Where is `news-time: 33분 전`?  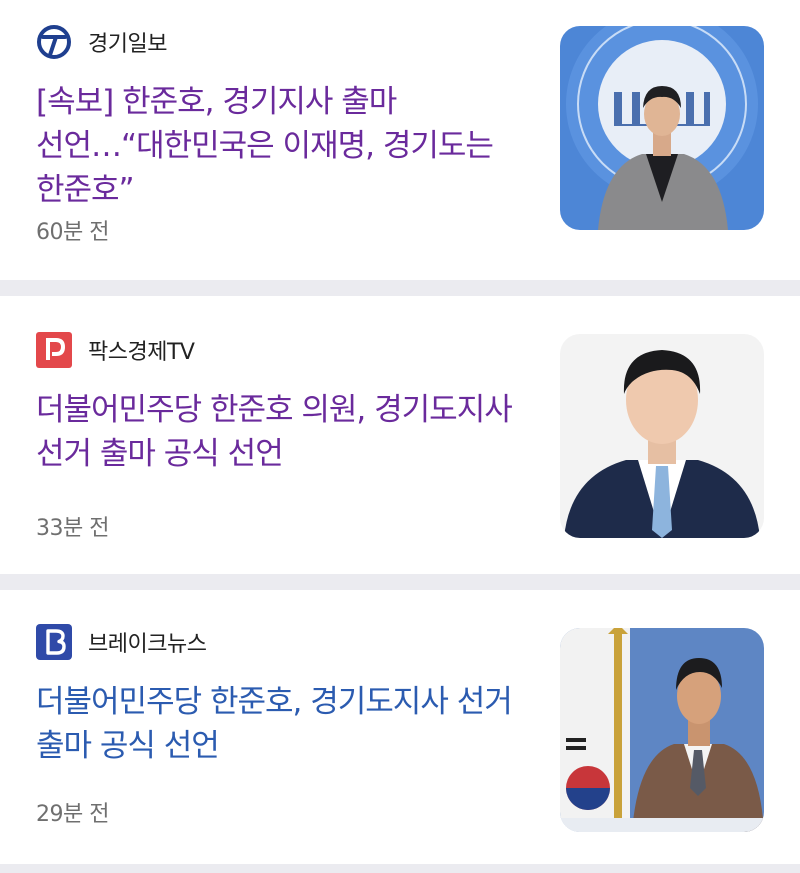 news-time: 33분 전 is located at coordinates (72, 528).